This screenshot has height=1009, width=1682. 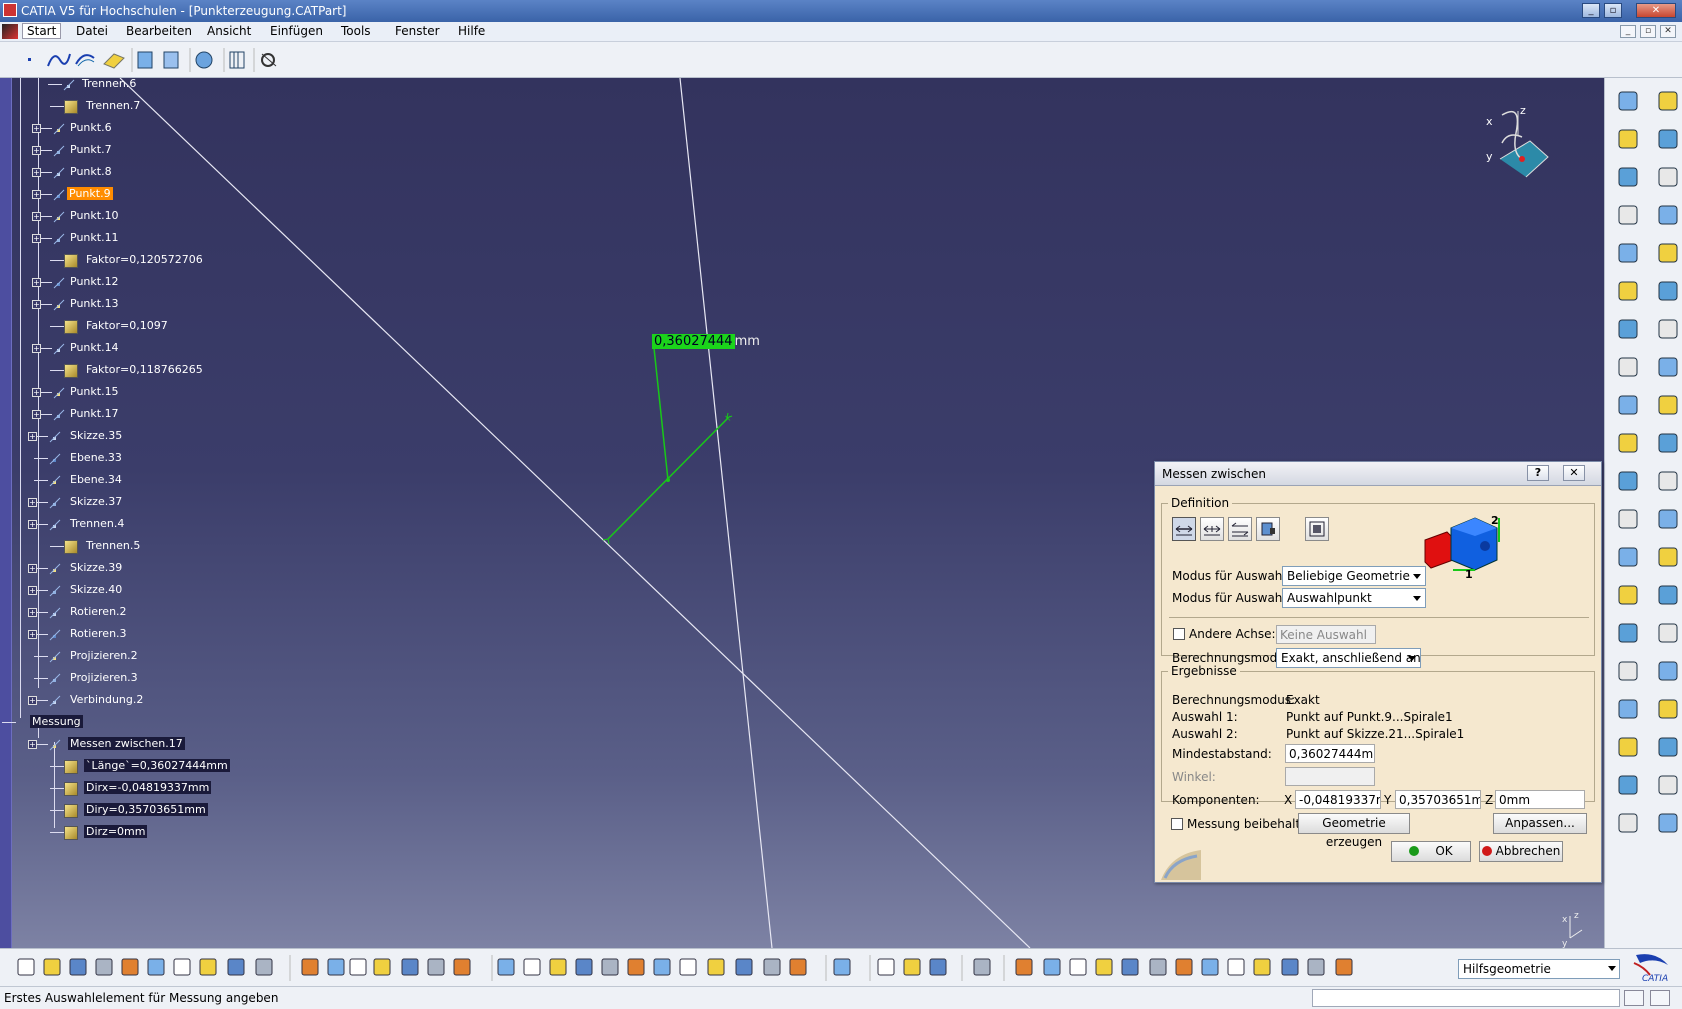 What do you see at coordinates (886, 967) in the screenshot?
I see `dimension-icon` at bounding box center [886, 967].